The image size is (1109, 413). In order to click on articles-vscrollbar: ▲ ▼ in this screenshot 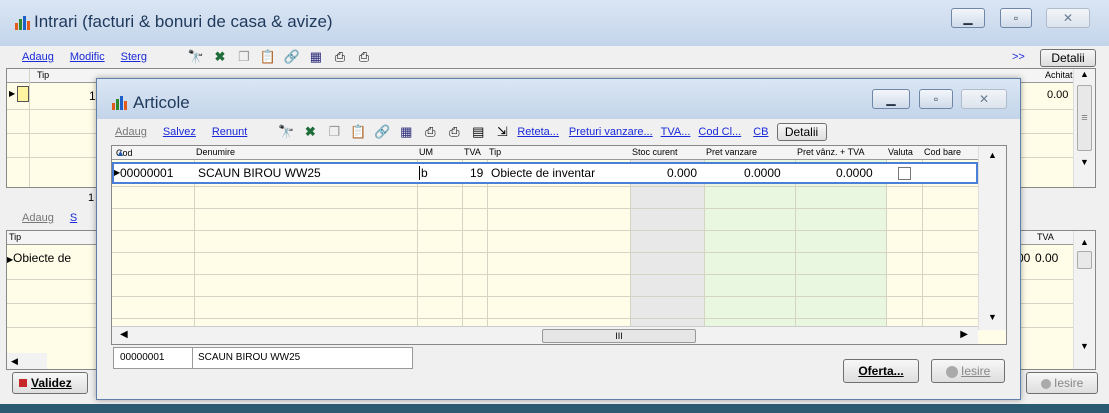, I will do `click(992, 238)`.